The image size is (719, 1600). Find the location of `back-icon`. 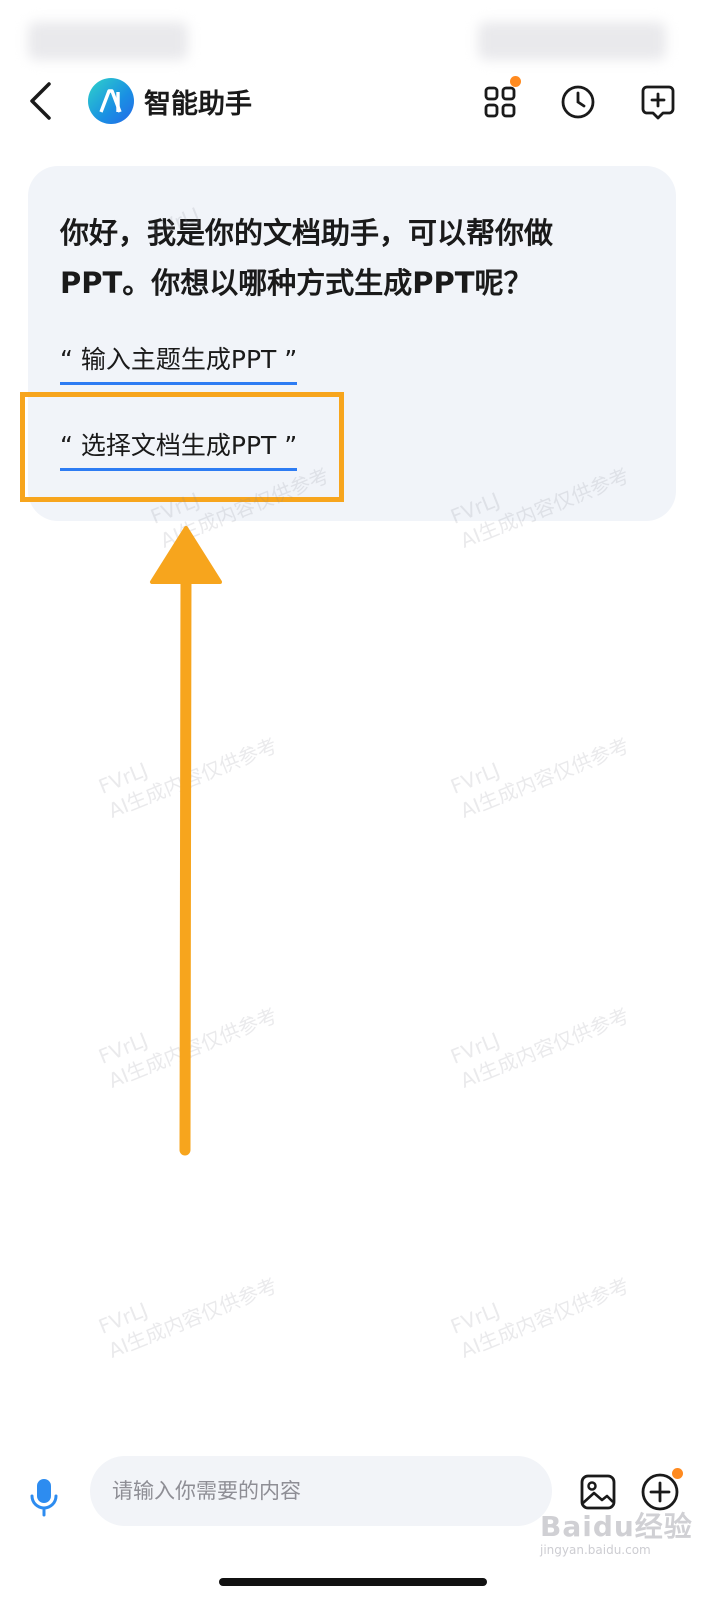

back-icon is located at coordinates (40, 101).